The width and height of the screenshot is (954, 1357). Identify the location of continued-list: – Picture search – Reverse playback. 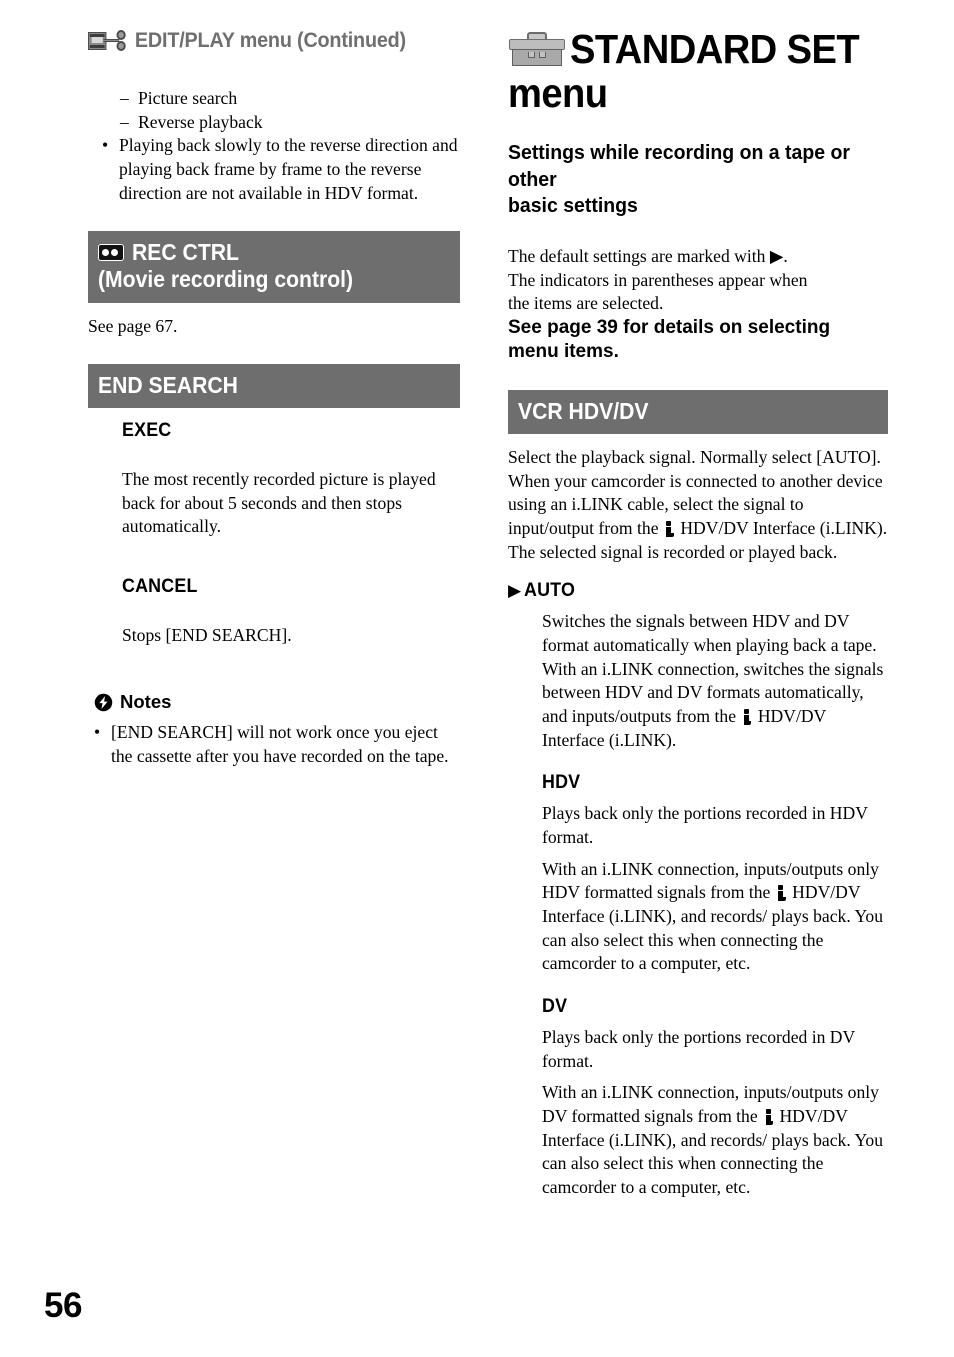
(274, 110).